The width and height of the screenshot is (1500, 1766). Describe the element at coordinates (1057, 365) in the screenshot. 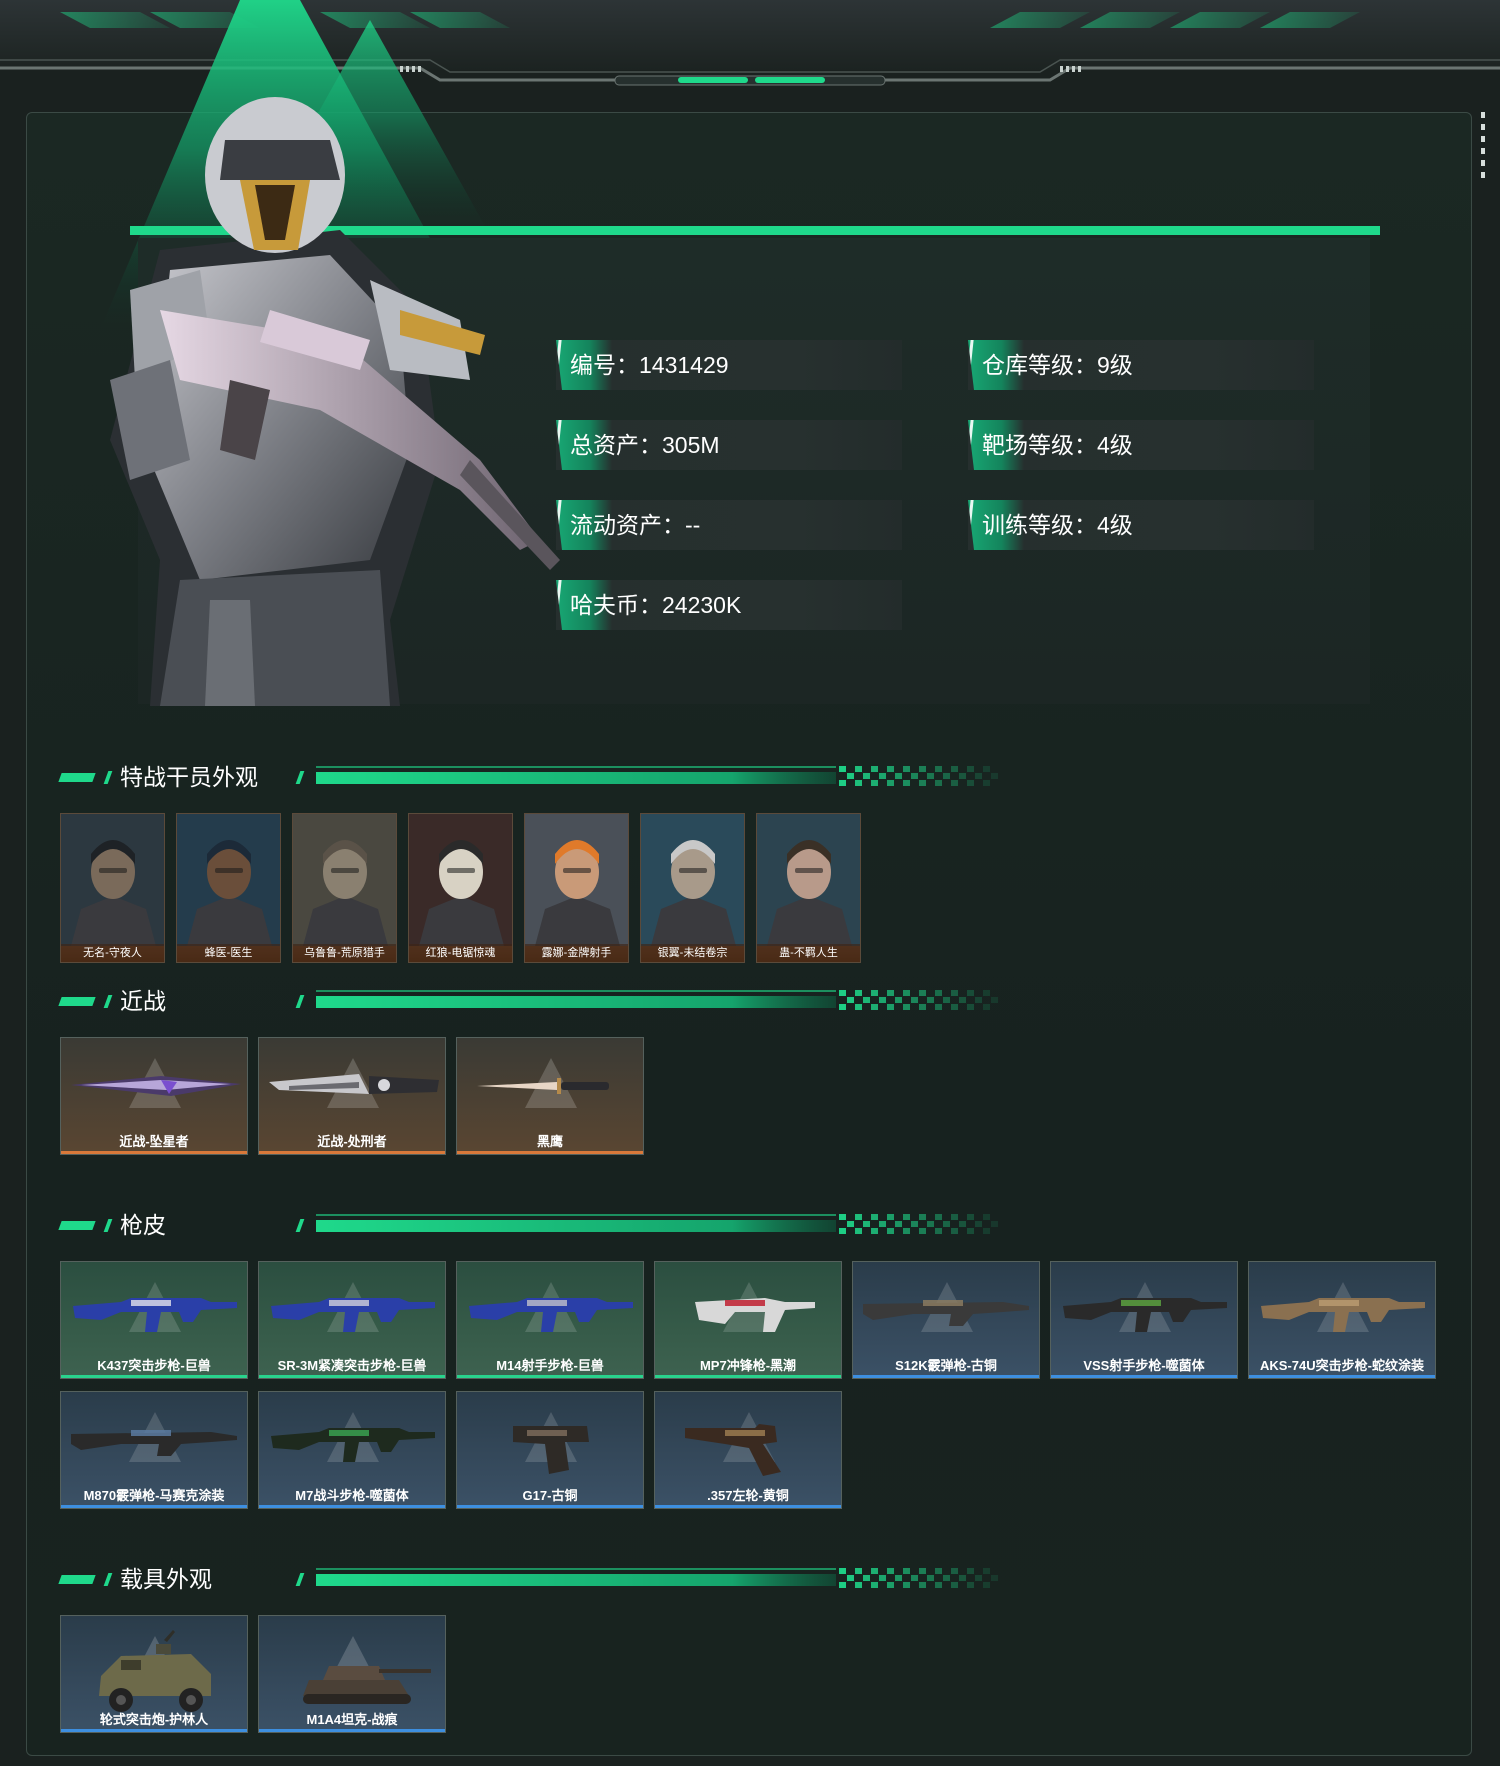

I see `stat-text: 仓库等级：9级` at that location.